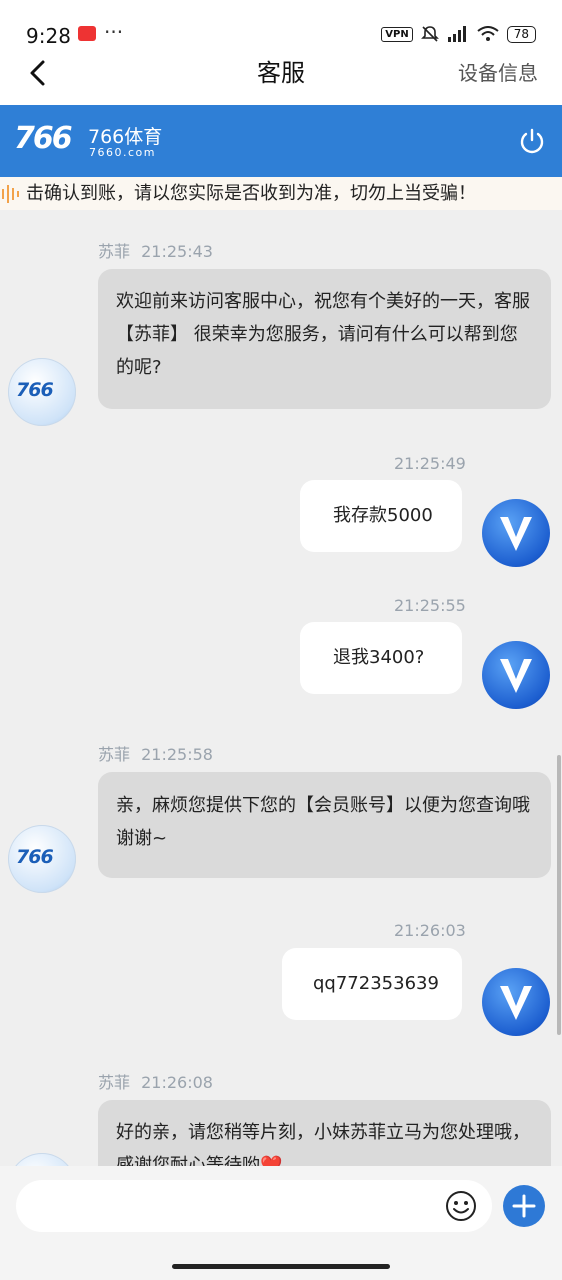 The width and height of the screenshot is (562, 1280). Describe the element at coordinates (498, 71) in the screenshot. I see `device-info-button: 设备信息` at that location.